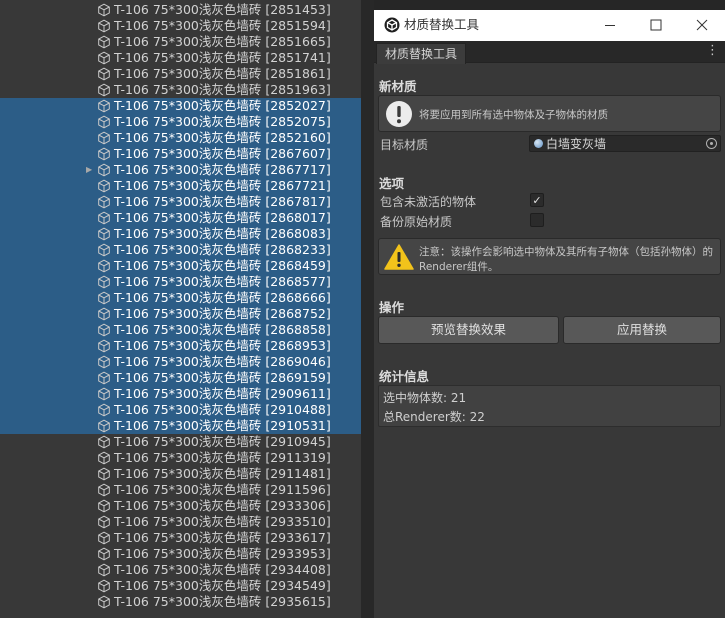 The width and height of the screenshot is (725, 618). Describe the element at coordinates (180, 202) in the screenshot. I see `hierarchy-item: T-106 75*300浅灰色墙砖 [2867817]` at that location.